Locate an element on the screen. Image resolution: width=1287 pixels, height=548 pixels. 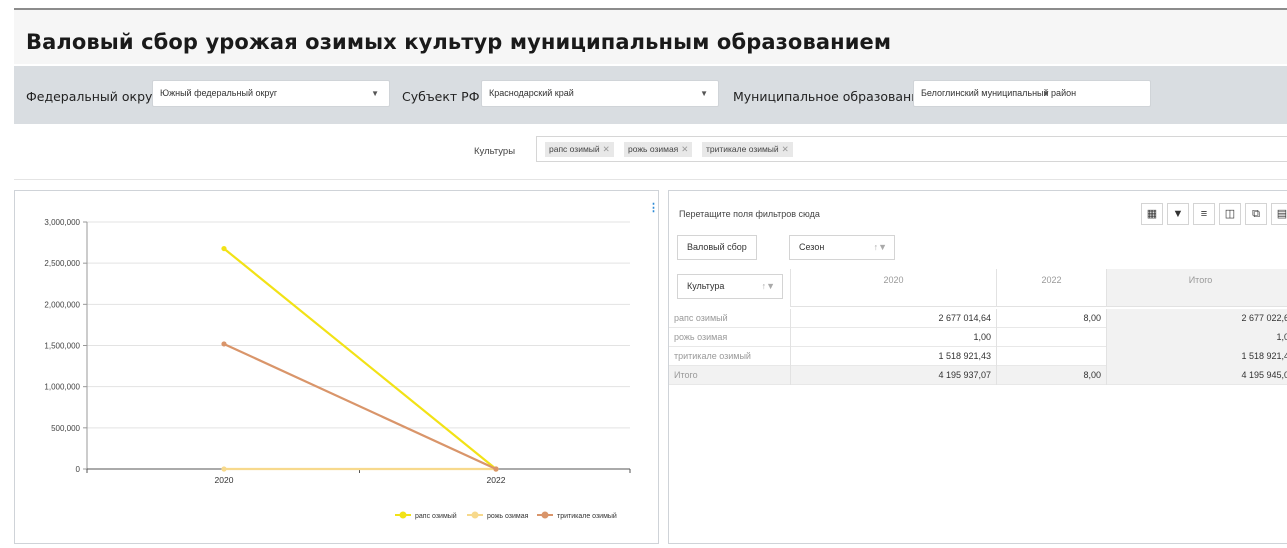
municipality-select: Белоглинский муниципальный район ▼ is located at coordinates (1032, 93).